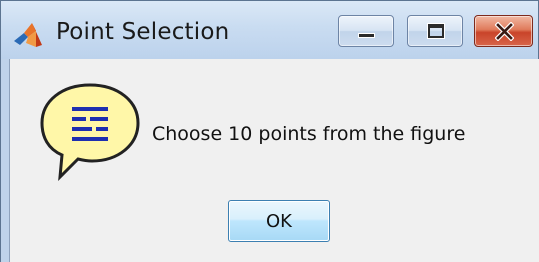 This screenshot has height=262, width=539. What do you see at coordinates (90, 132) in the screenshot?
I see `help-speech-bubble-icon` at bounding box center [90, 132].